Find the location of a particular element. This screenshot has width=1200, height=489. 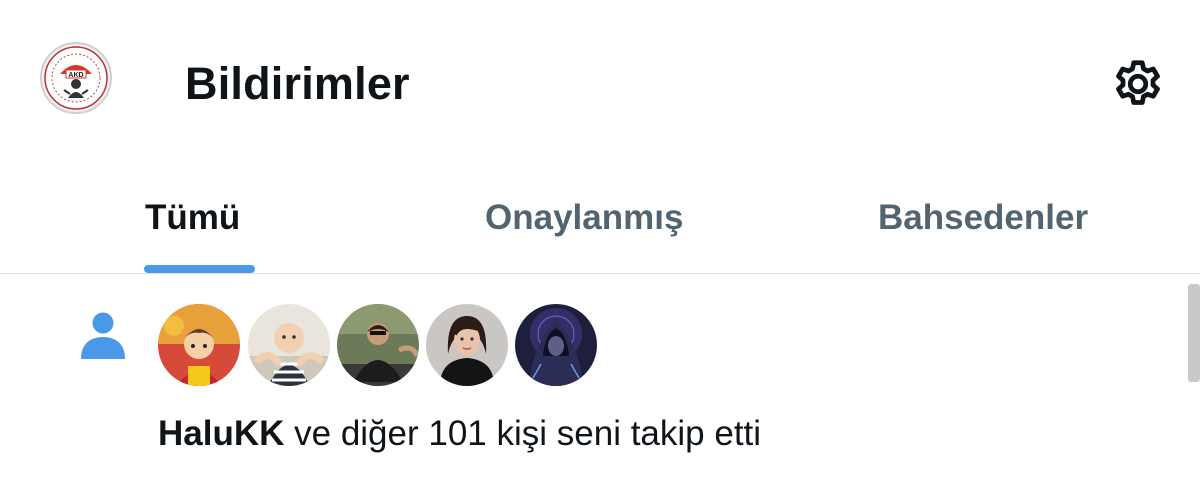

tab-all: Tümü is located at coordinates (192, 226).